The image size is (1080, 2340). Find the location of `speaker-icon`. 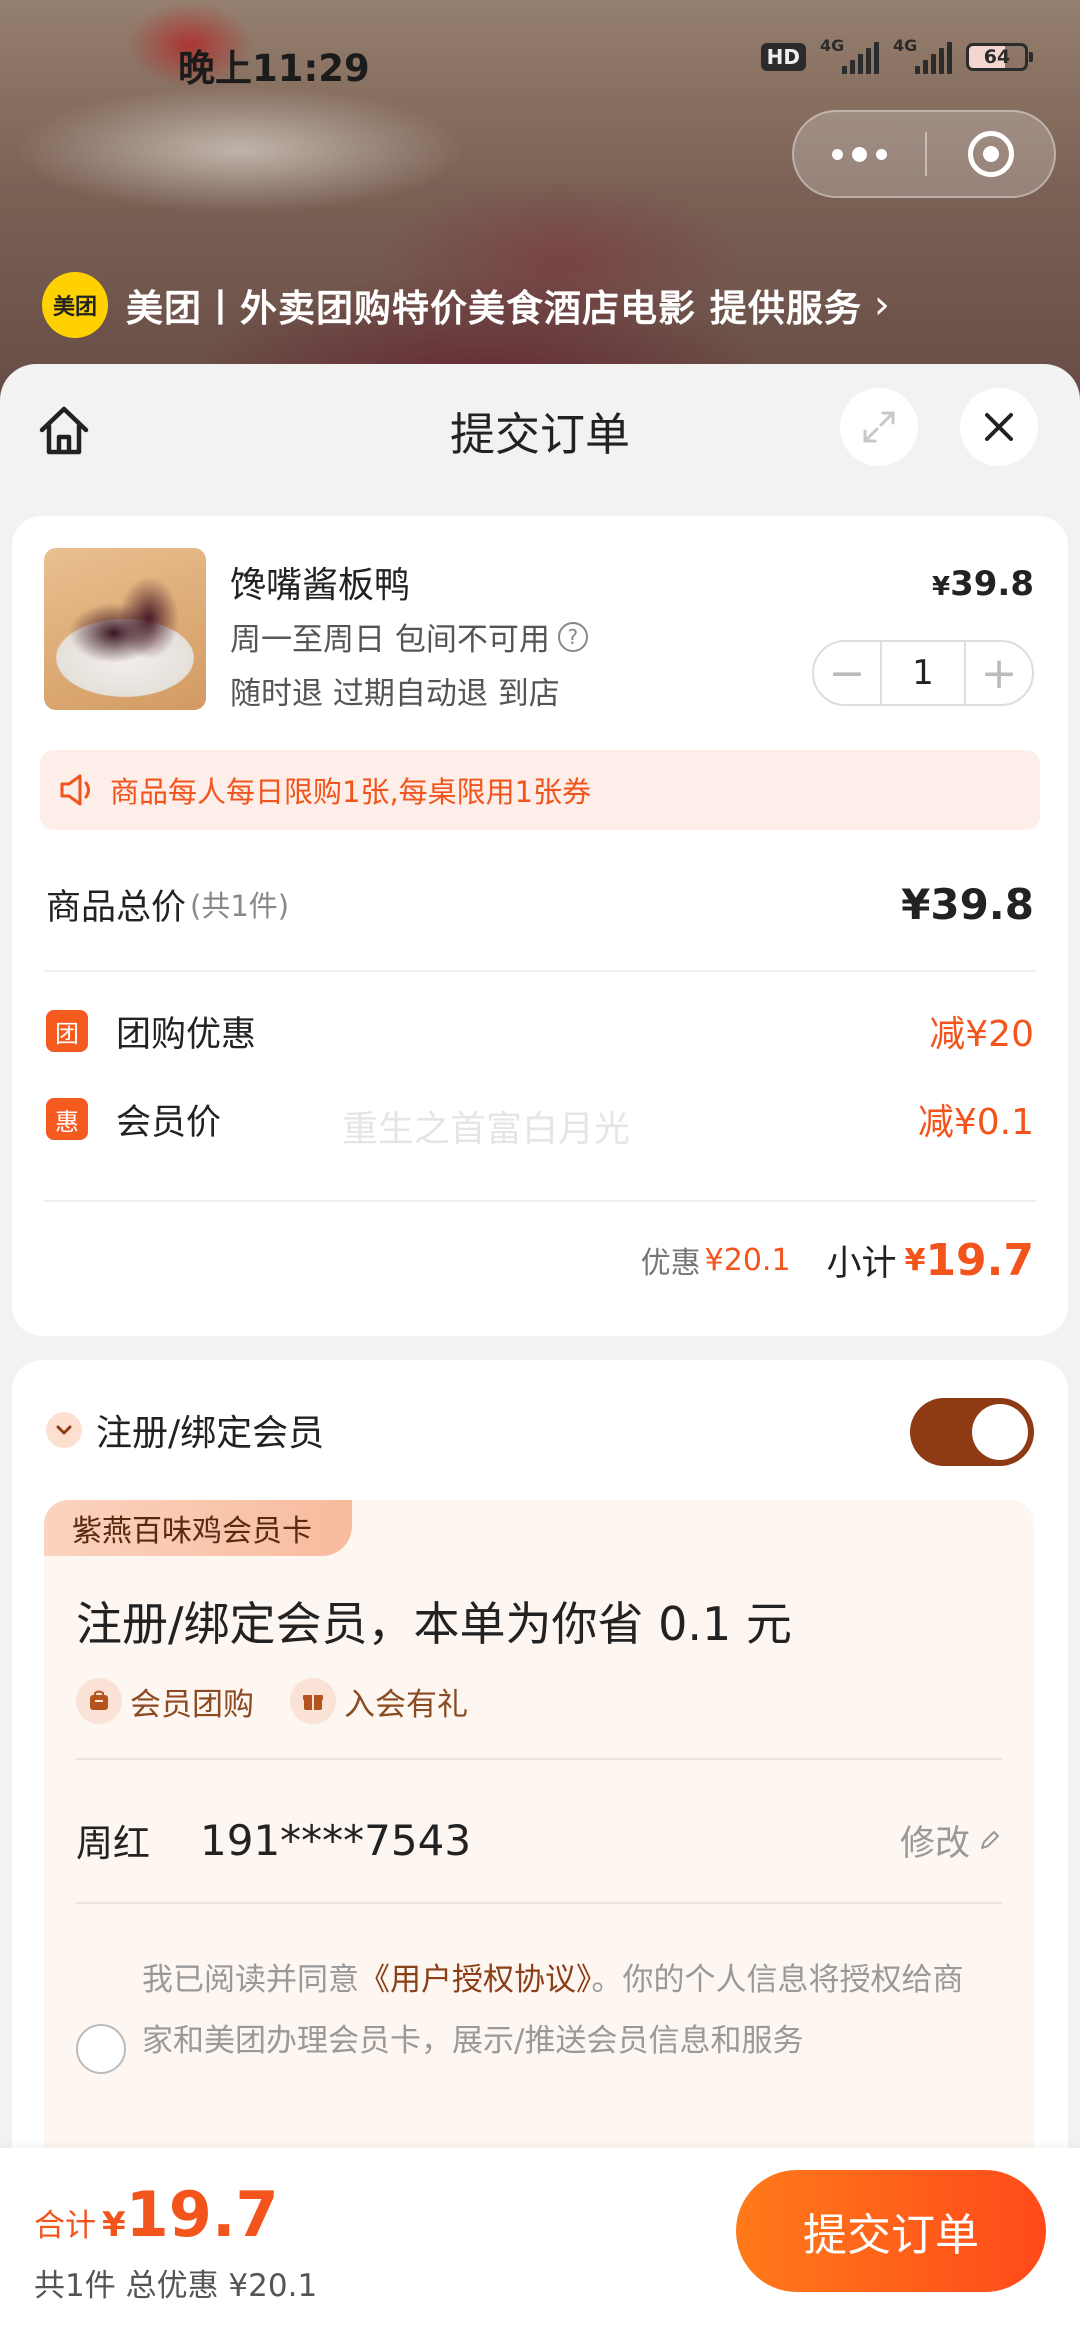

speaker-icon is located at coordinates (75, 790).